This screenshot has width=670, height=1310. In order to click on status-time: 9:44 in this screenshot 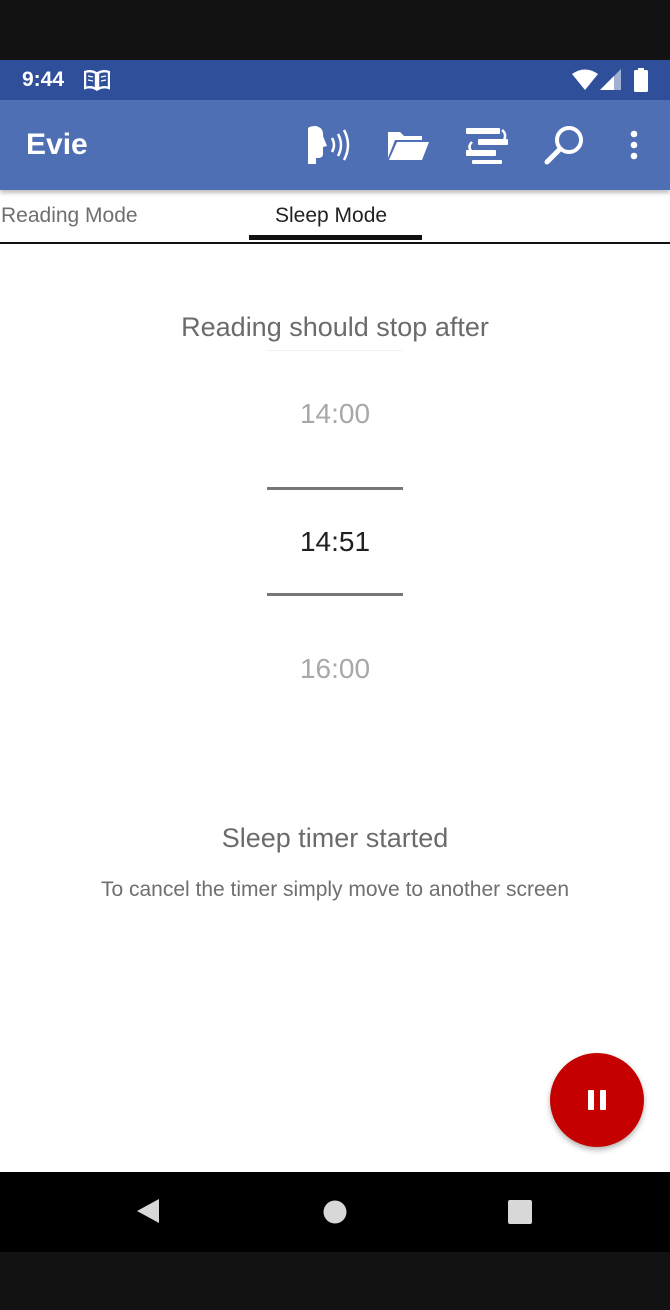, I will do `click(43, 79)`.